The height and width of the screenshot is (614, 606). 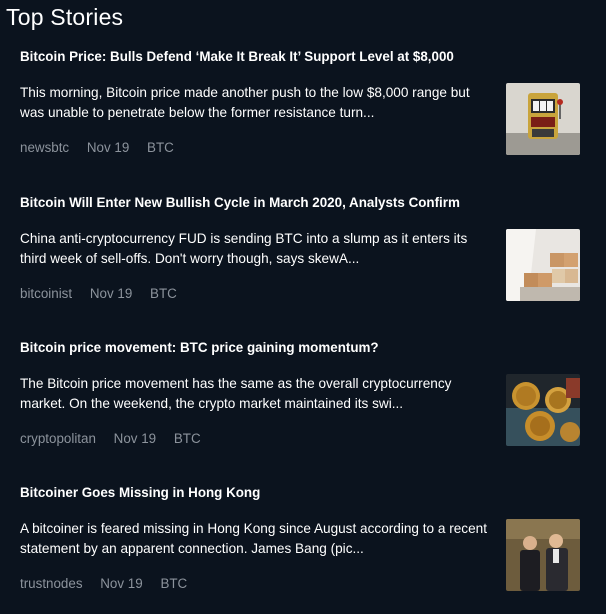 What do you see at coordinates (45, 147) in the screenshot?
I see `story-source: newsbtc` at bounding box center [45, 147].